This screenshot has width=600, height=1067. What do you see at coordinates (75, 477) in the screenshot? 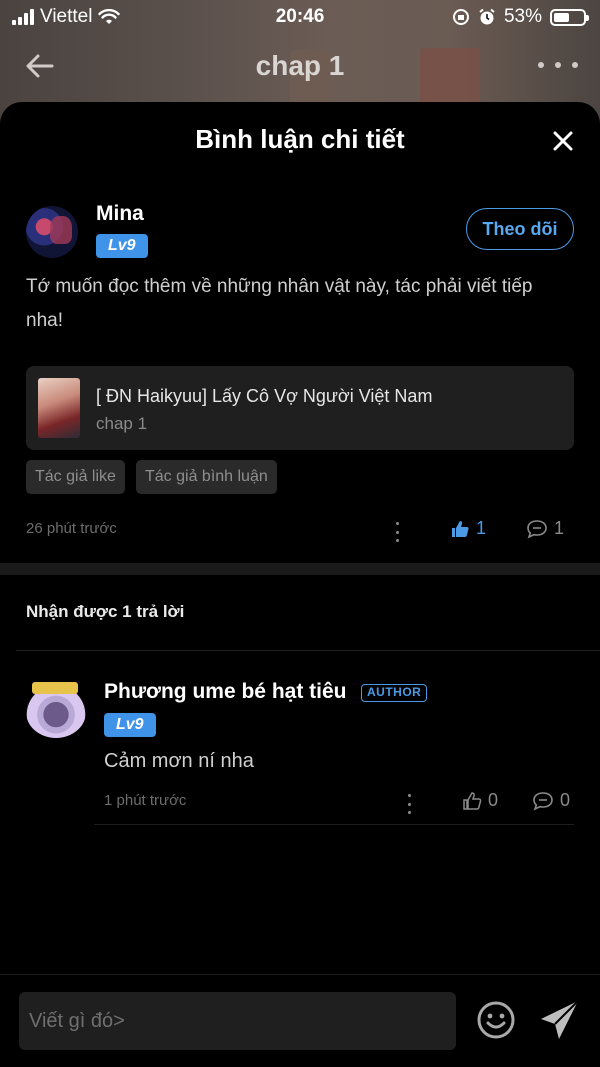
I see `tag-author-like: Tác giả like` at bounding box center [75, 477].